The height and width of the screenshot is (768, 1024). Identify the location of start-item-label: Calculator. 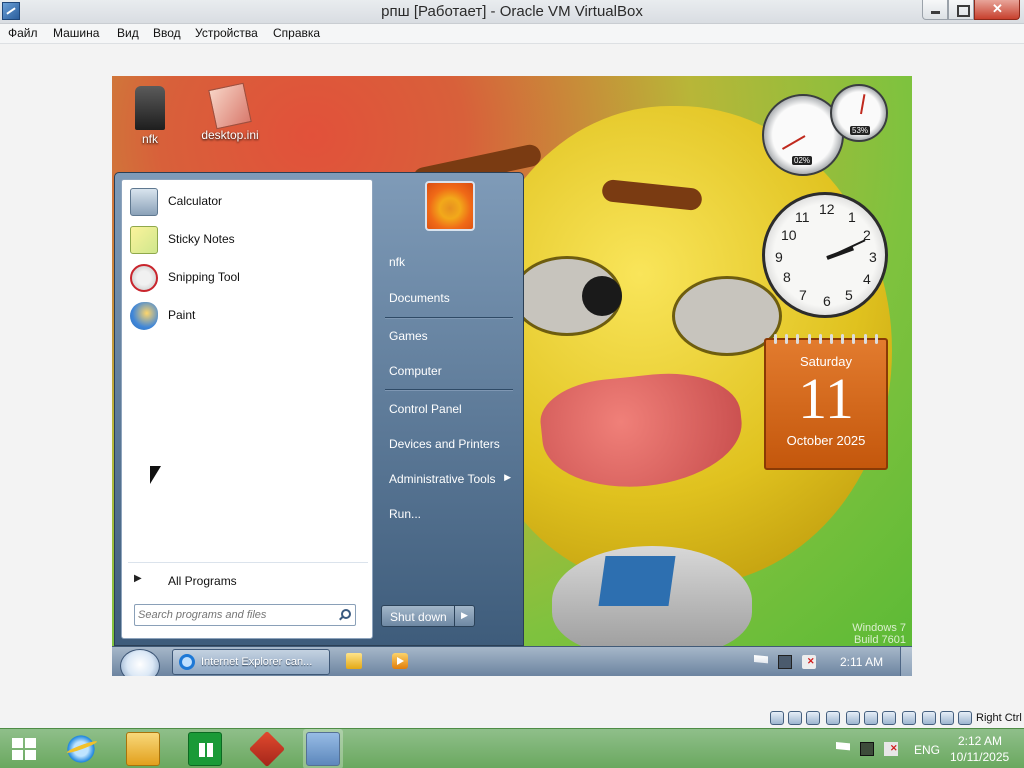
(195, 201).